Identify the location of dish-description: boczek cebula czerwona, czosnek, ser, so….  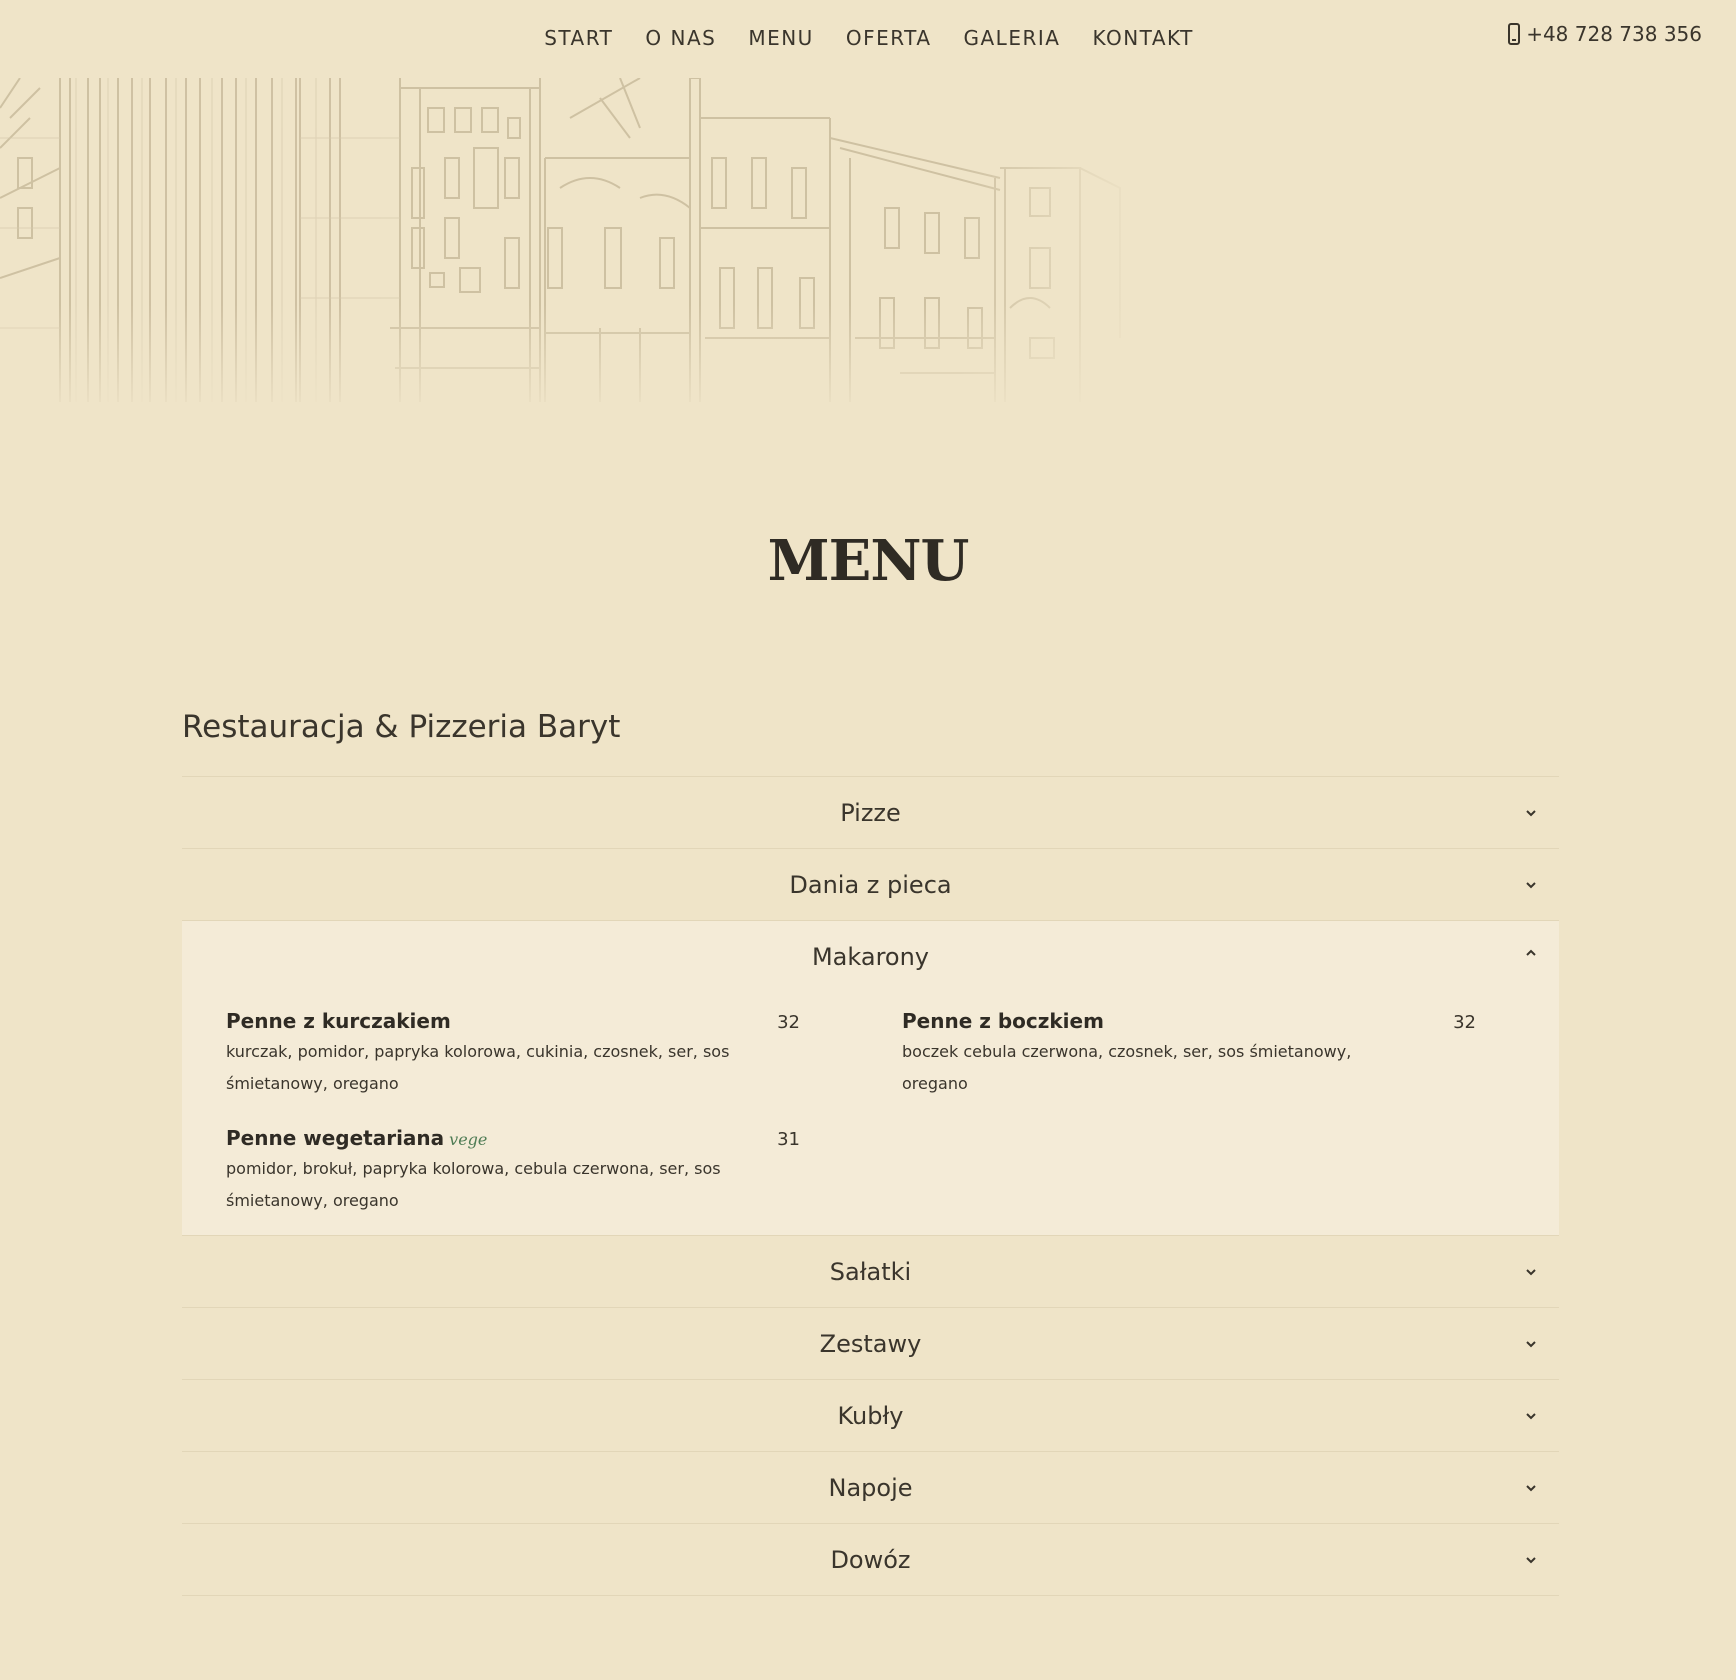
(1127, 1067).